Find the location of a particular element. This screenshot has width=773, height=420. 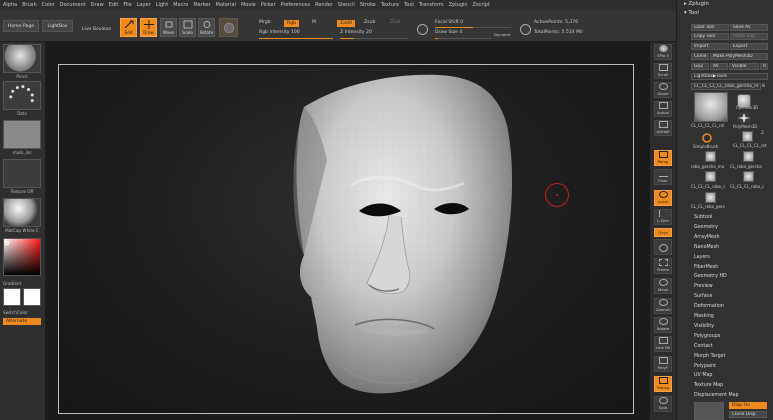

submenu-texture-map: Texture Map is located at coordinates (708, 385).